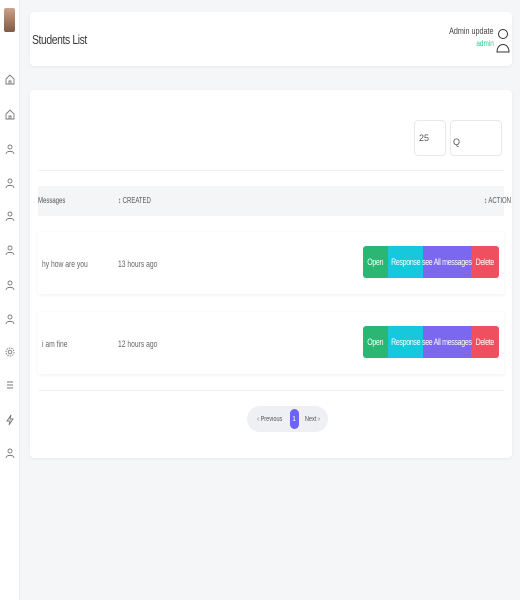 The width and height of the screenshot is (520, 600). What do you see at coordinates (288, 419) in the screenshot?
I see `pagination: ‹ Previous 1 Next ›` at bounding box center [288, 419].